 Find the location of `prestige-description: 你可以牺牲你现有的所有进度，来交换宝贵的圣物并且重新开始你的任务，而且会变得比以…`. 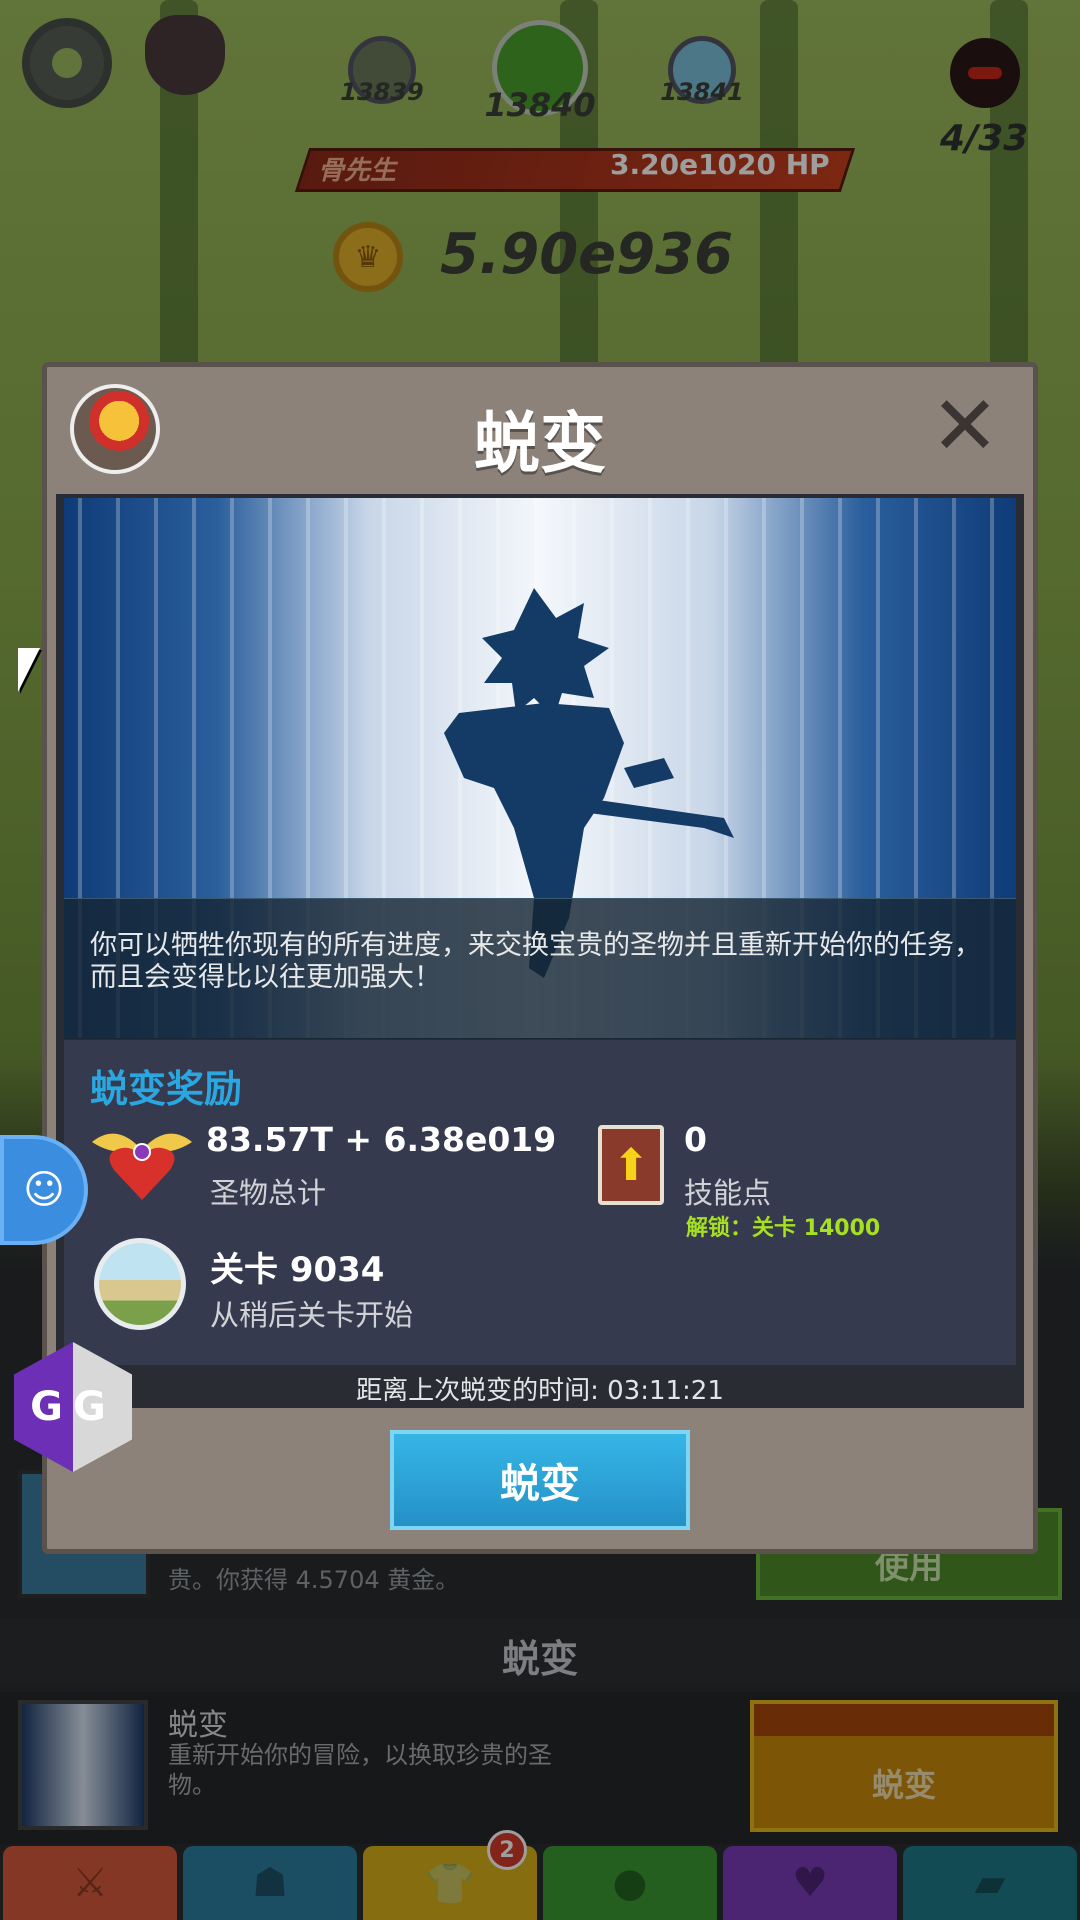

prestige-description: 你可以牺牲你现有的所有进度，来交换宝贵的圣物并且重新开始你的任务，而且会变得比以… is located at coordinates (535, 961).